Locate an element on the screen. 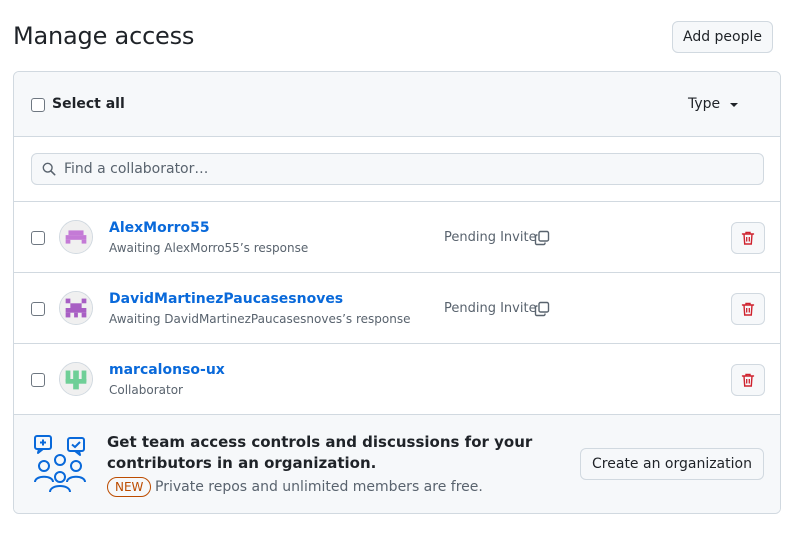 This screenshot has height=534, width=801. type-filter-dropdown: Type is located at coordinates (713, 104).